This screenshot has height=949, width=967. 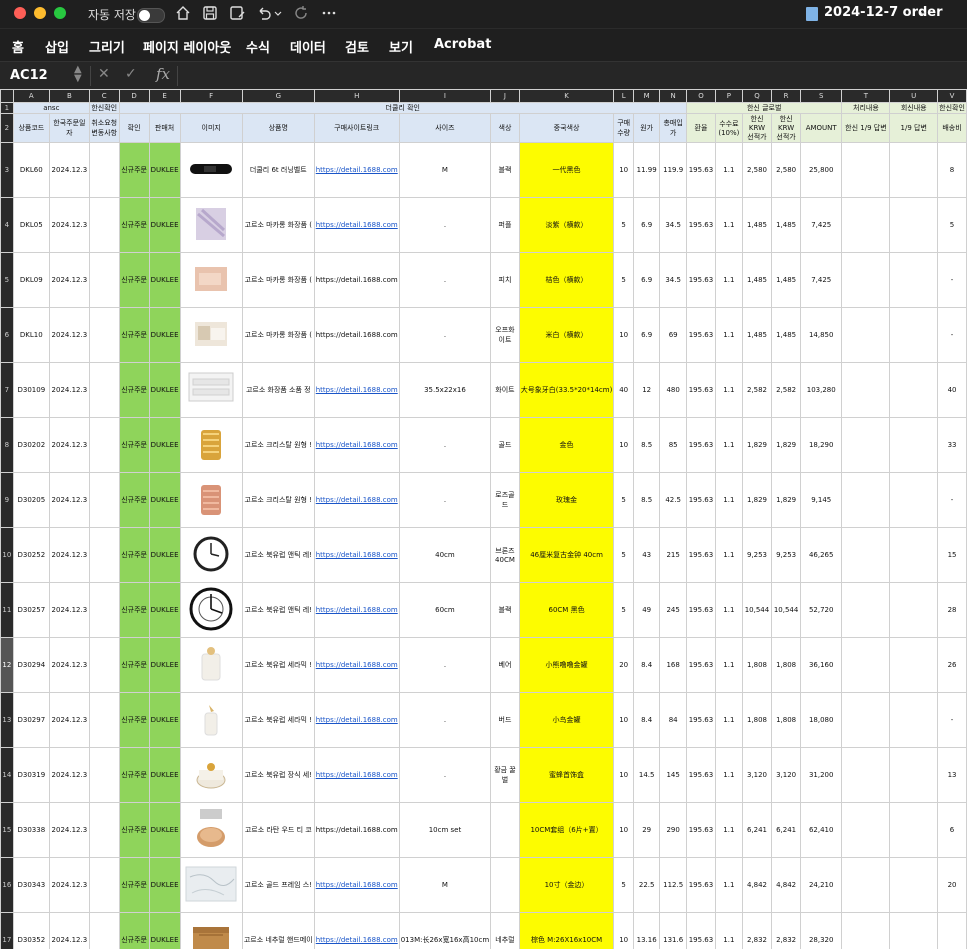 I want to click on chinese-color-cell: 金色, so click(x=566, y=445).